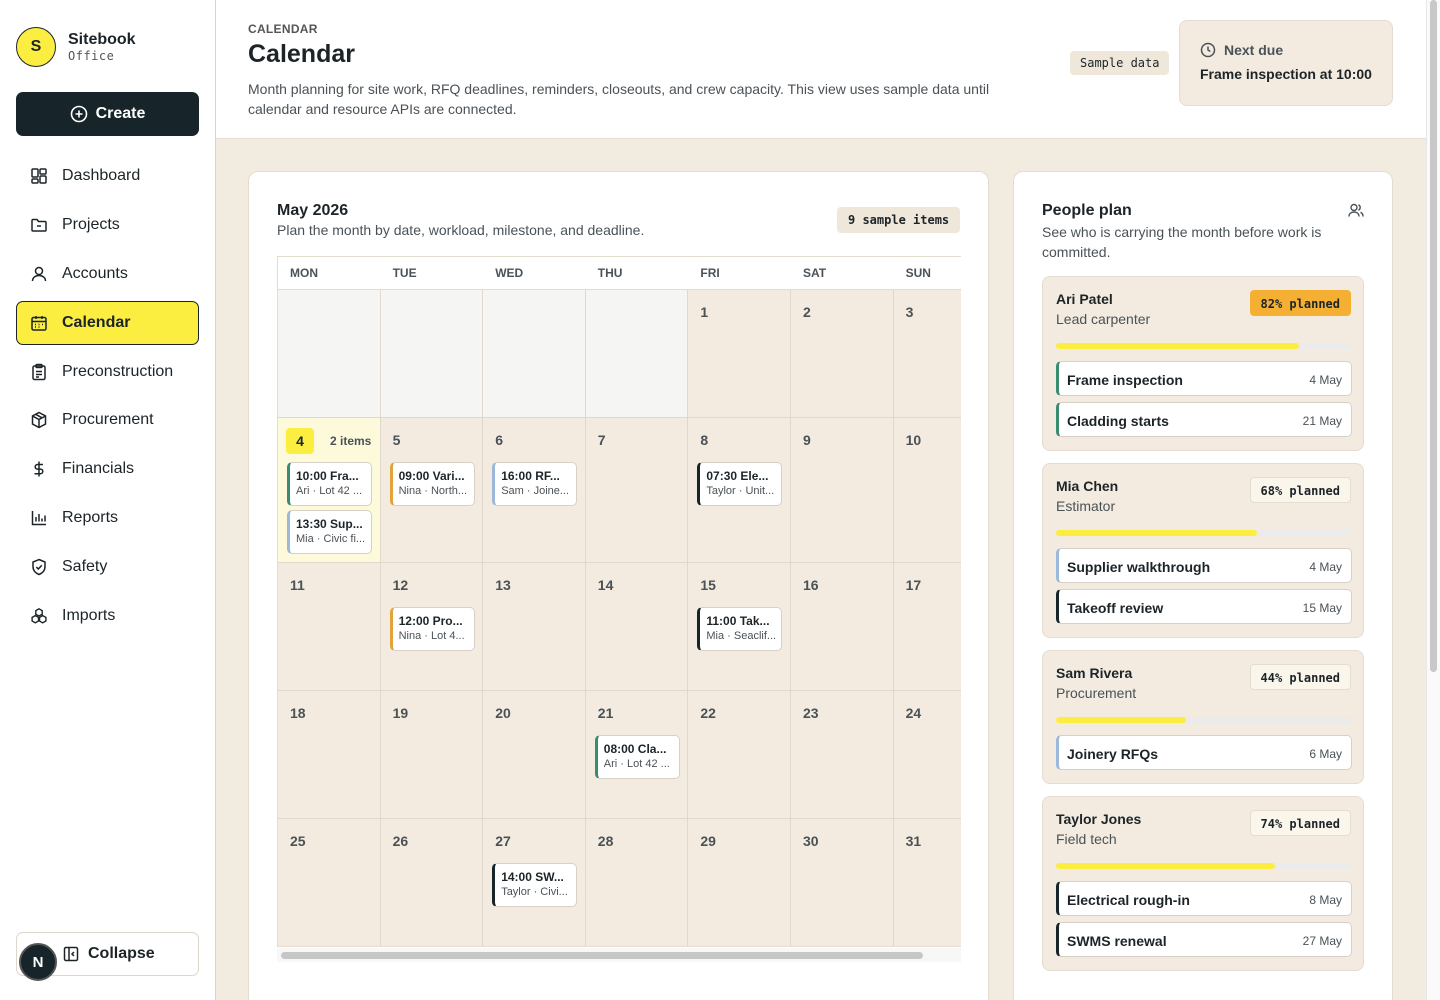 Image resolution: width=1440 pixels, height=1000 pixels. I want to click on sidebar-item-projects: Projects, so click(107, 225).